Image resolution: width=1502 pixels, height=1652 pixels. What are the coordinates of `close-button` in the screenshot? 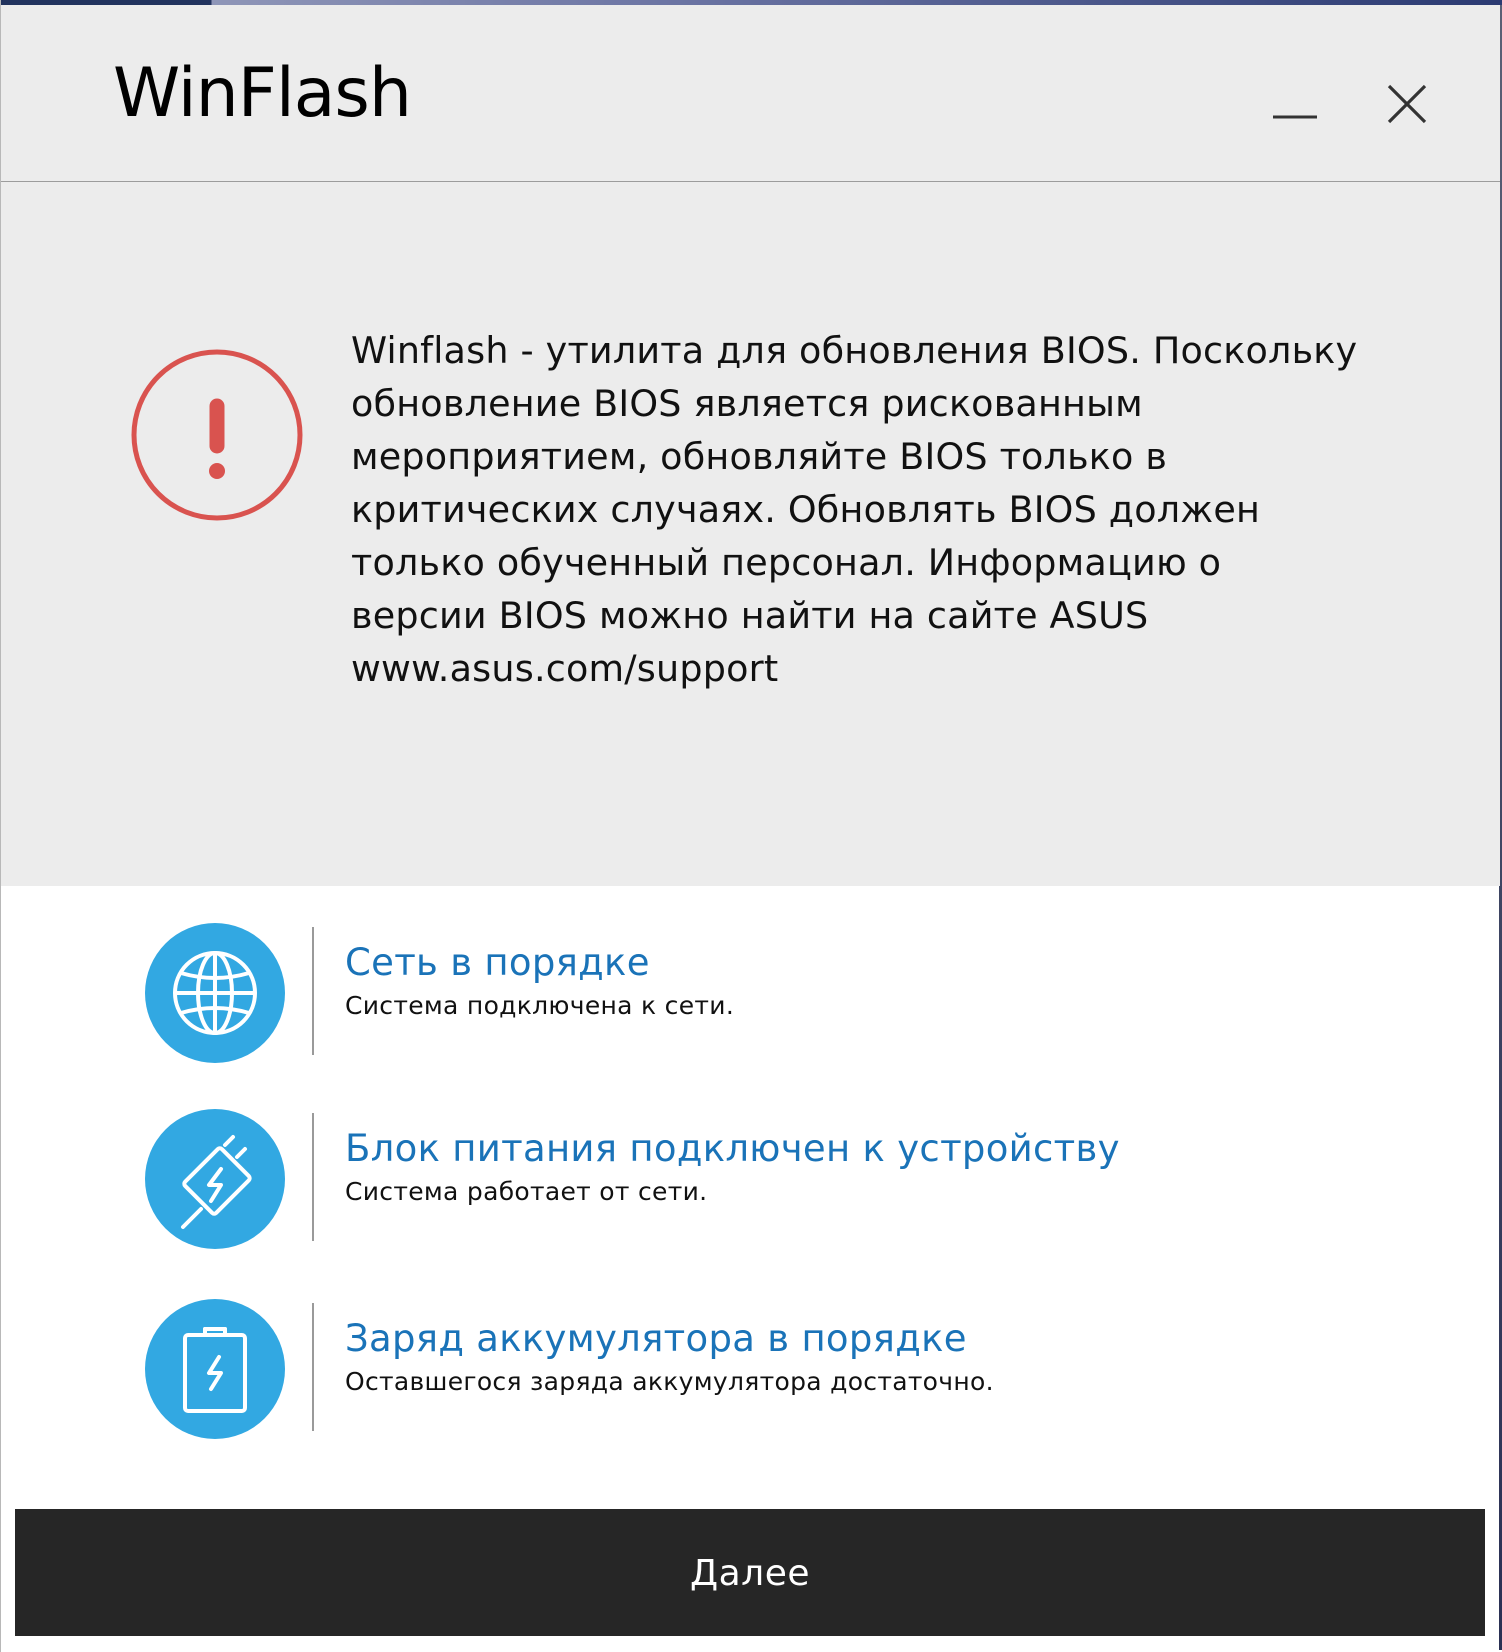 It's located at (1407, 104).